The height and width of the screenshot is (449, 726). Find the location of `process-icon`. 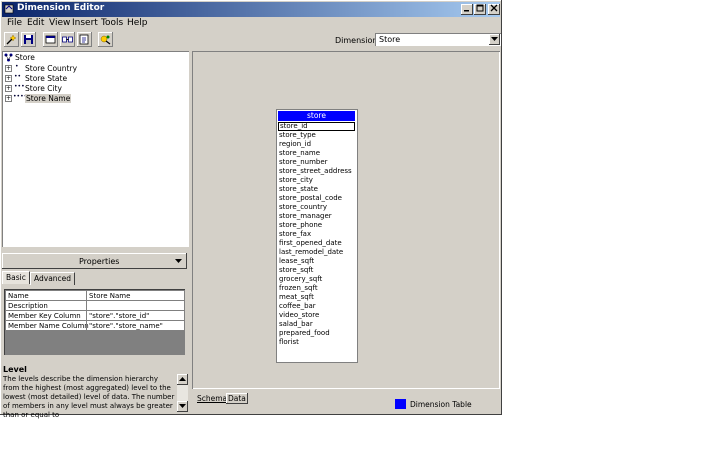

process-icon is located at coordinates (105, 40).